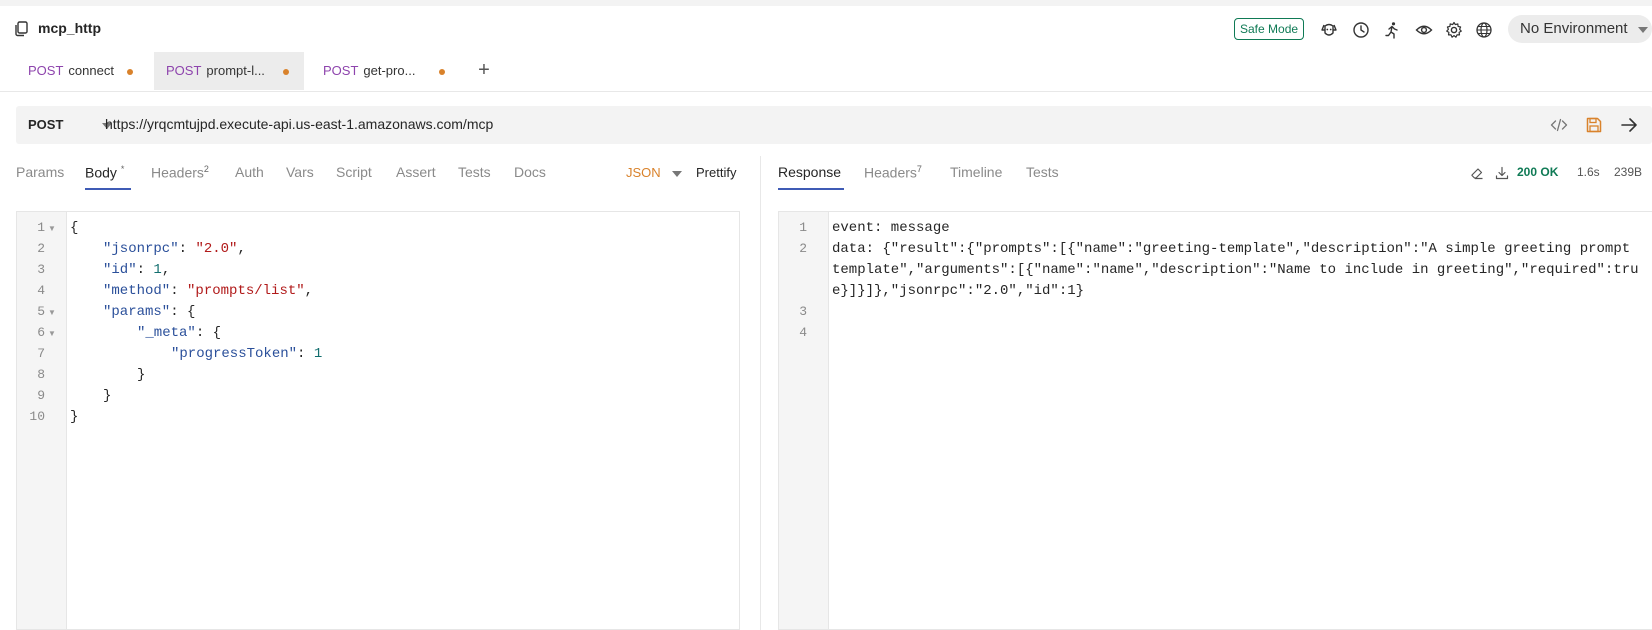  Describe the element at coordinates (474, 172) in the screenshot. I see `tab-tests: Tests` at that location.